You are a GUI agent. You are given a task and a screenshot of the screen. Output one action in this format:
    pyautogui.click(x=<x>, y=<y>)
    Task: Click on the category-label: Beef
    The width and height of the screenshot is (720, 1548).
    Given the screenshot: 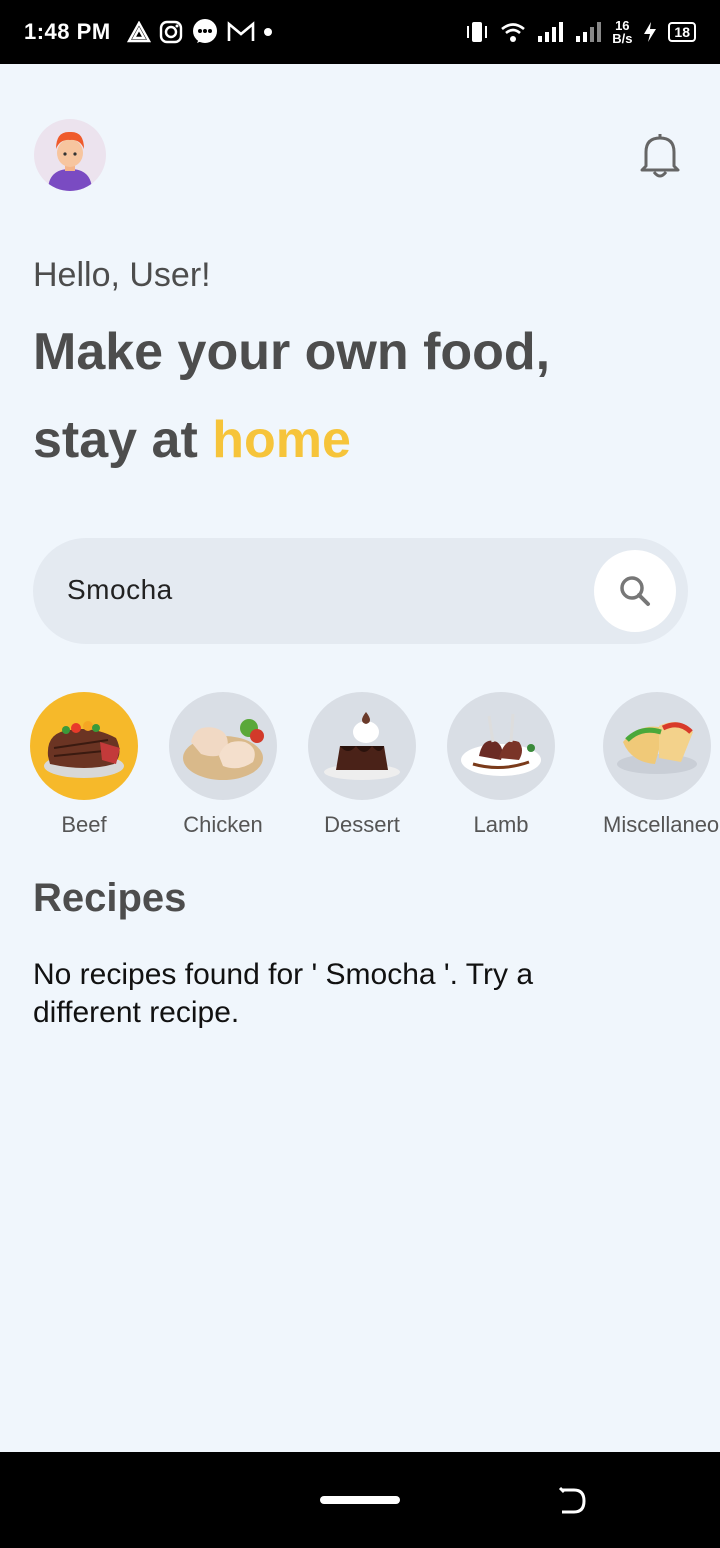 What is the action you would take?
    pyautogui.click(x=84, y=824)
    